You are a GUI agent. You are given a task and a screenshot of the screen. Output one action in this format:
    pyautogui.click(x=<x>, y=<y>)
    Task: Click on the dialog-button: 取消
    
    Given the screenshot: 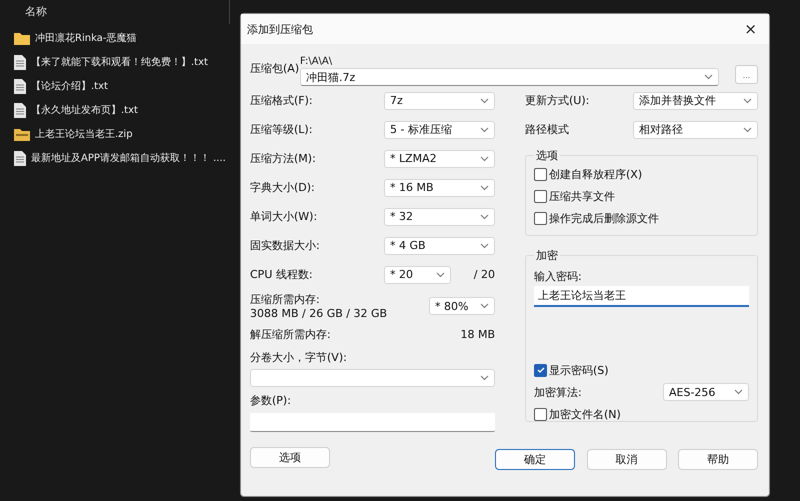 What is the action you would take?
    pyautogui.click(x=626, y=459)
    